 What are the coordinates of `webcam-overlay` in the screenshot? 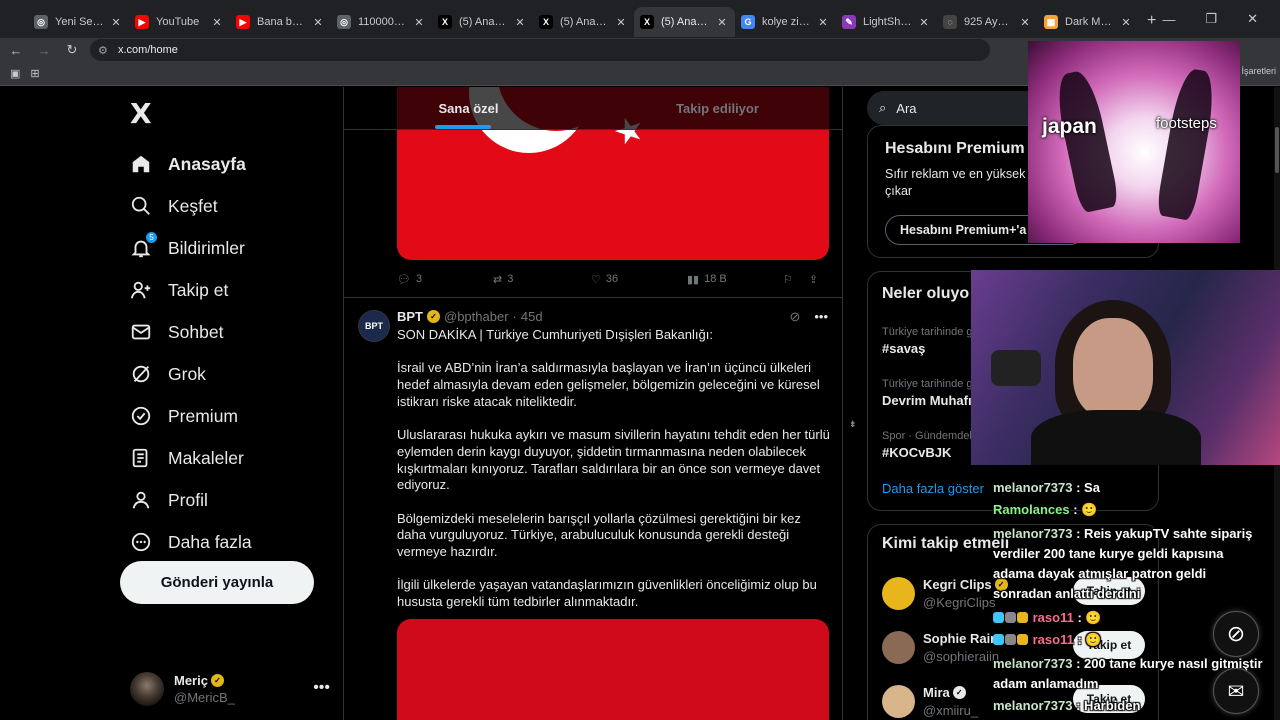 It's located at (1125, 367).